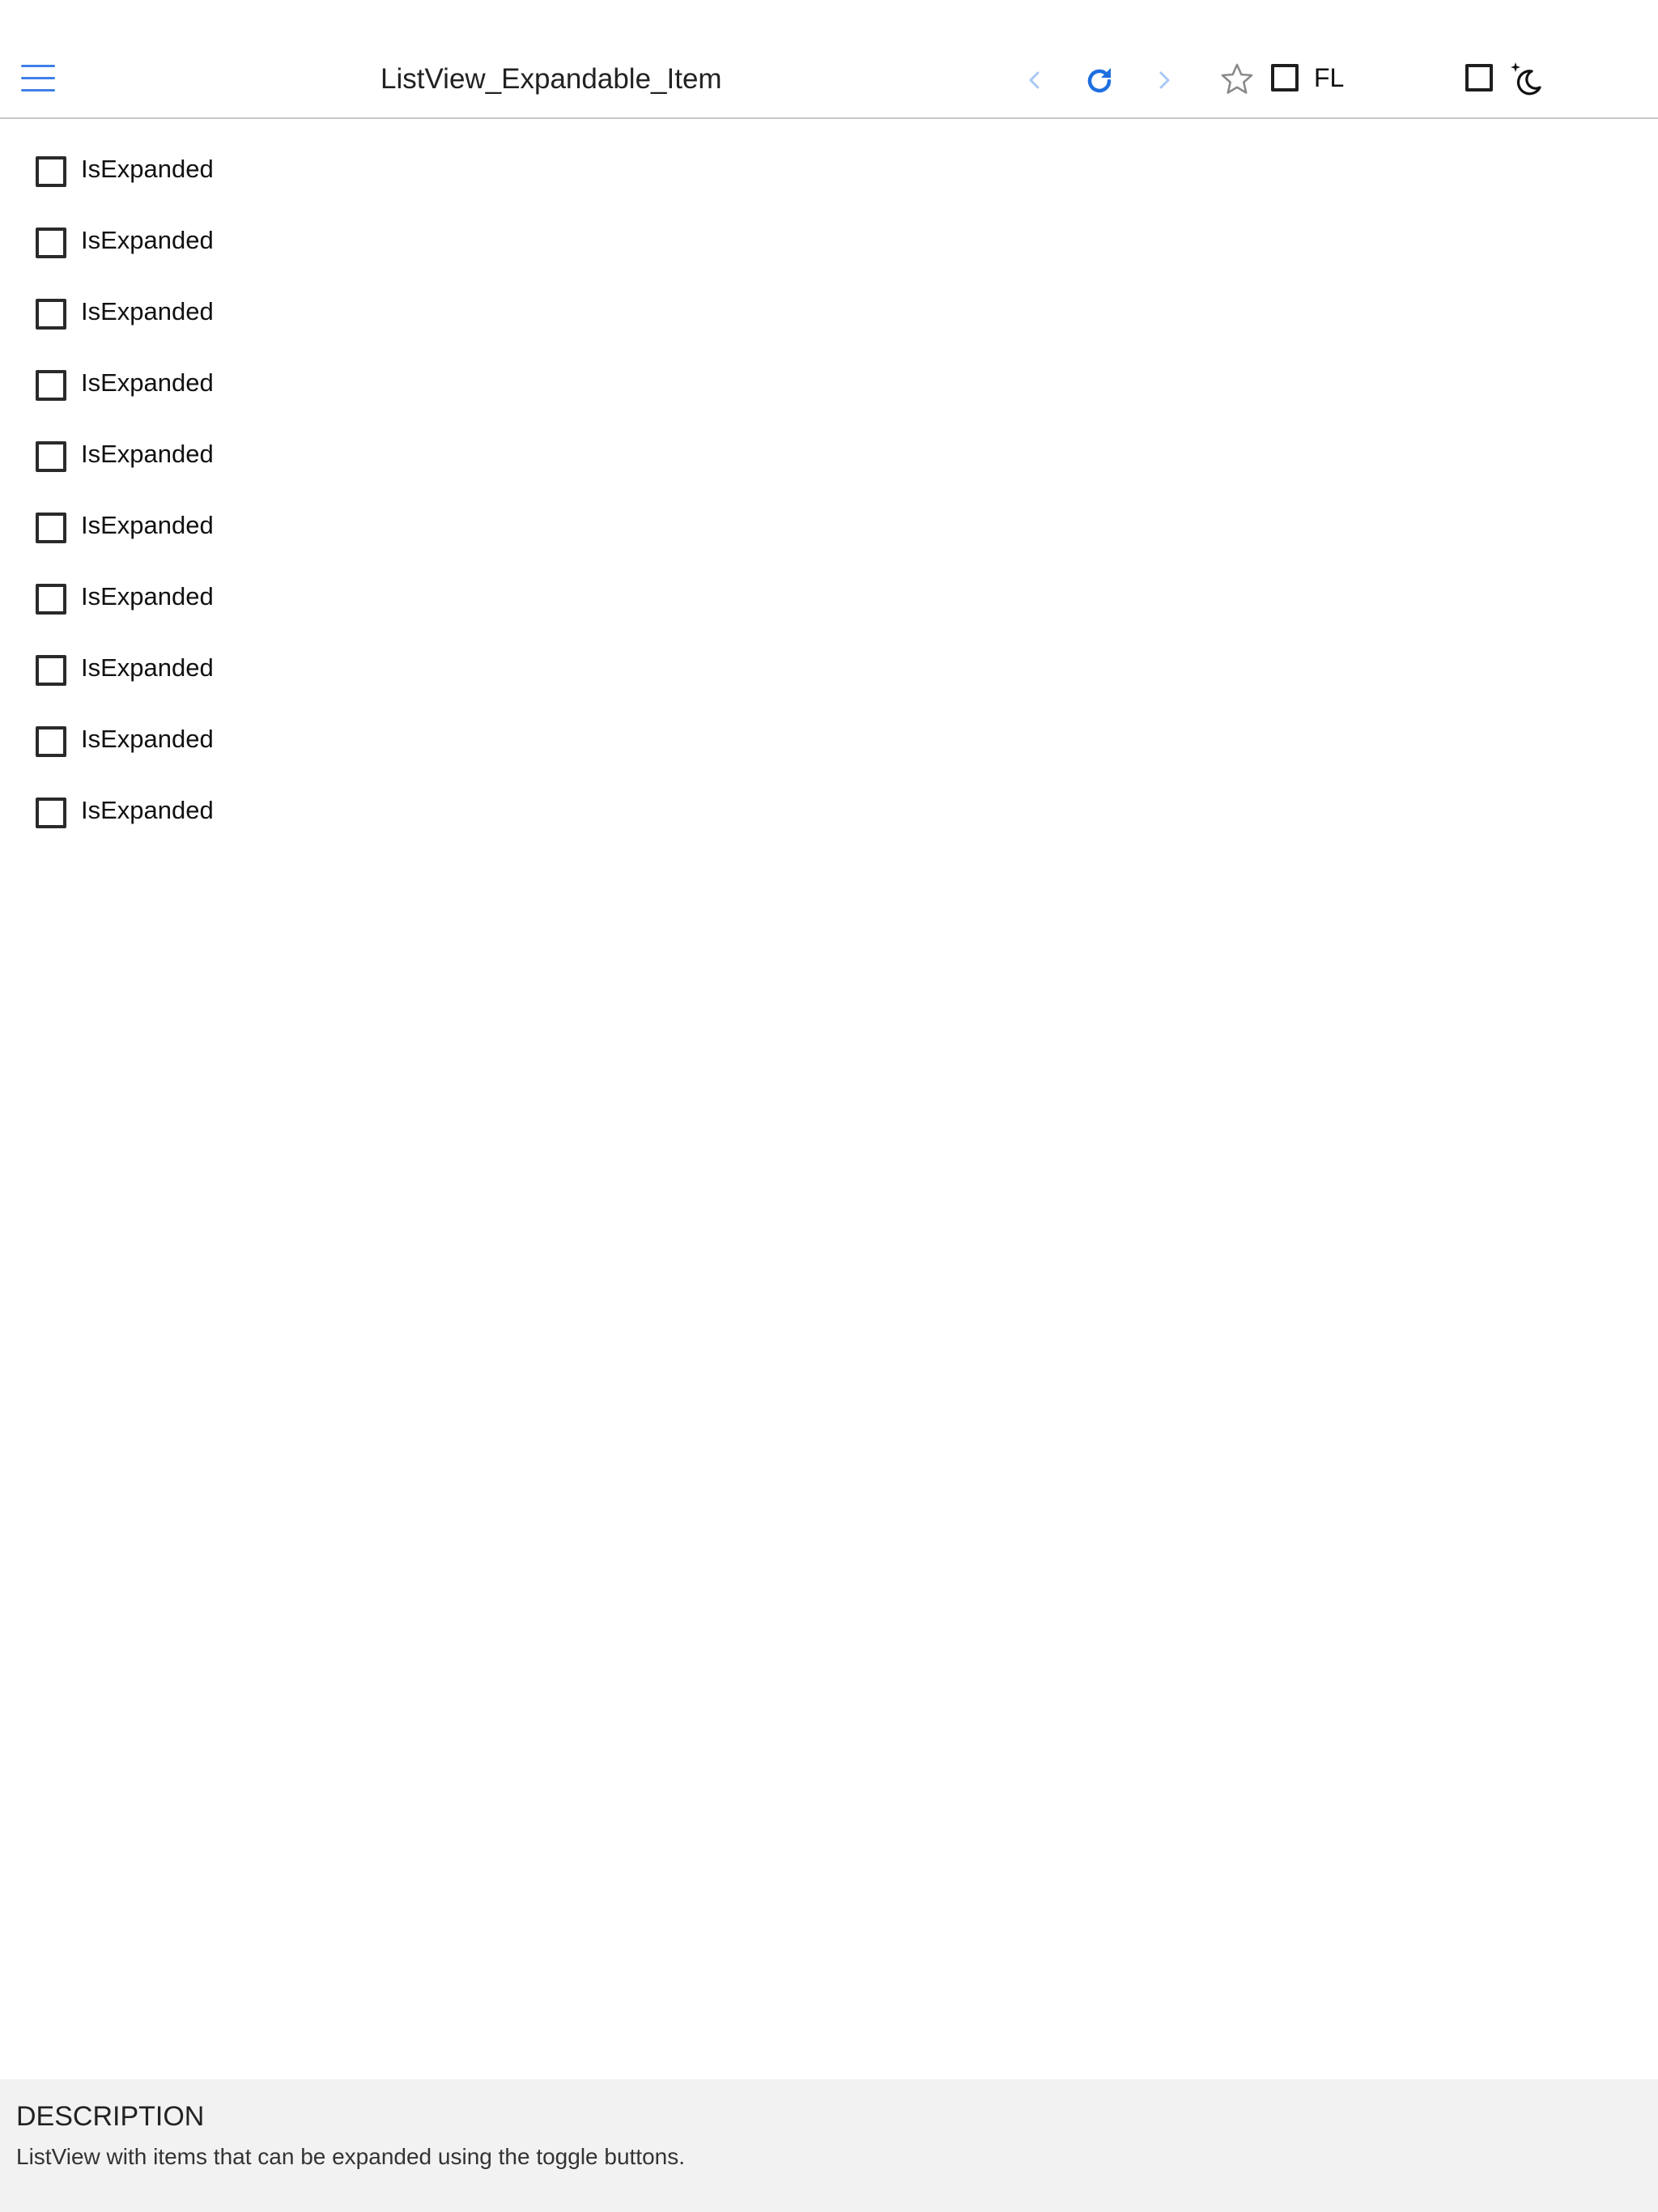  Describe the element at coordinates (1479, 77) in the screenshot. I see `theme-checkbox` at that location.